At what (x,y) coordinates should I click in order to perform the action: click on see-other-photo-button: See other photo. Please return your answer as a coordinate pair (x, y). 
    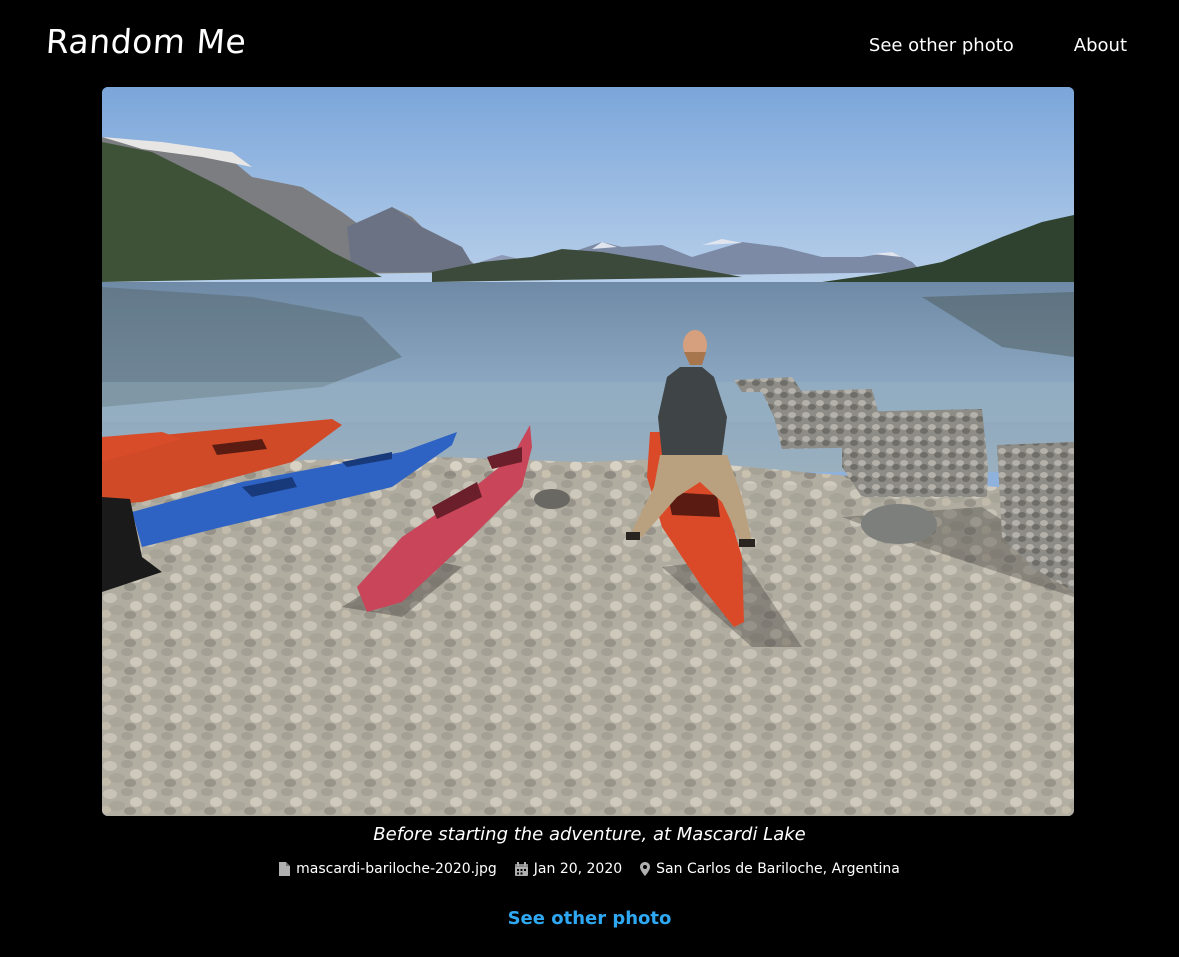
    Looking at the image, I should click on (590, 918).